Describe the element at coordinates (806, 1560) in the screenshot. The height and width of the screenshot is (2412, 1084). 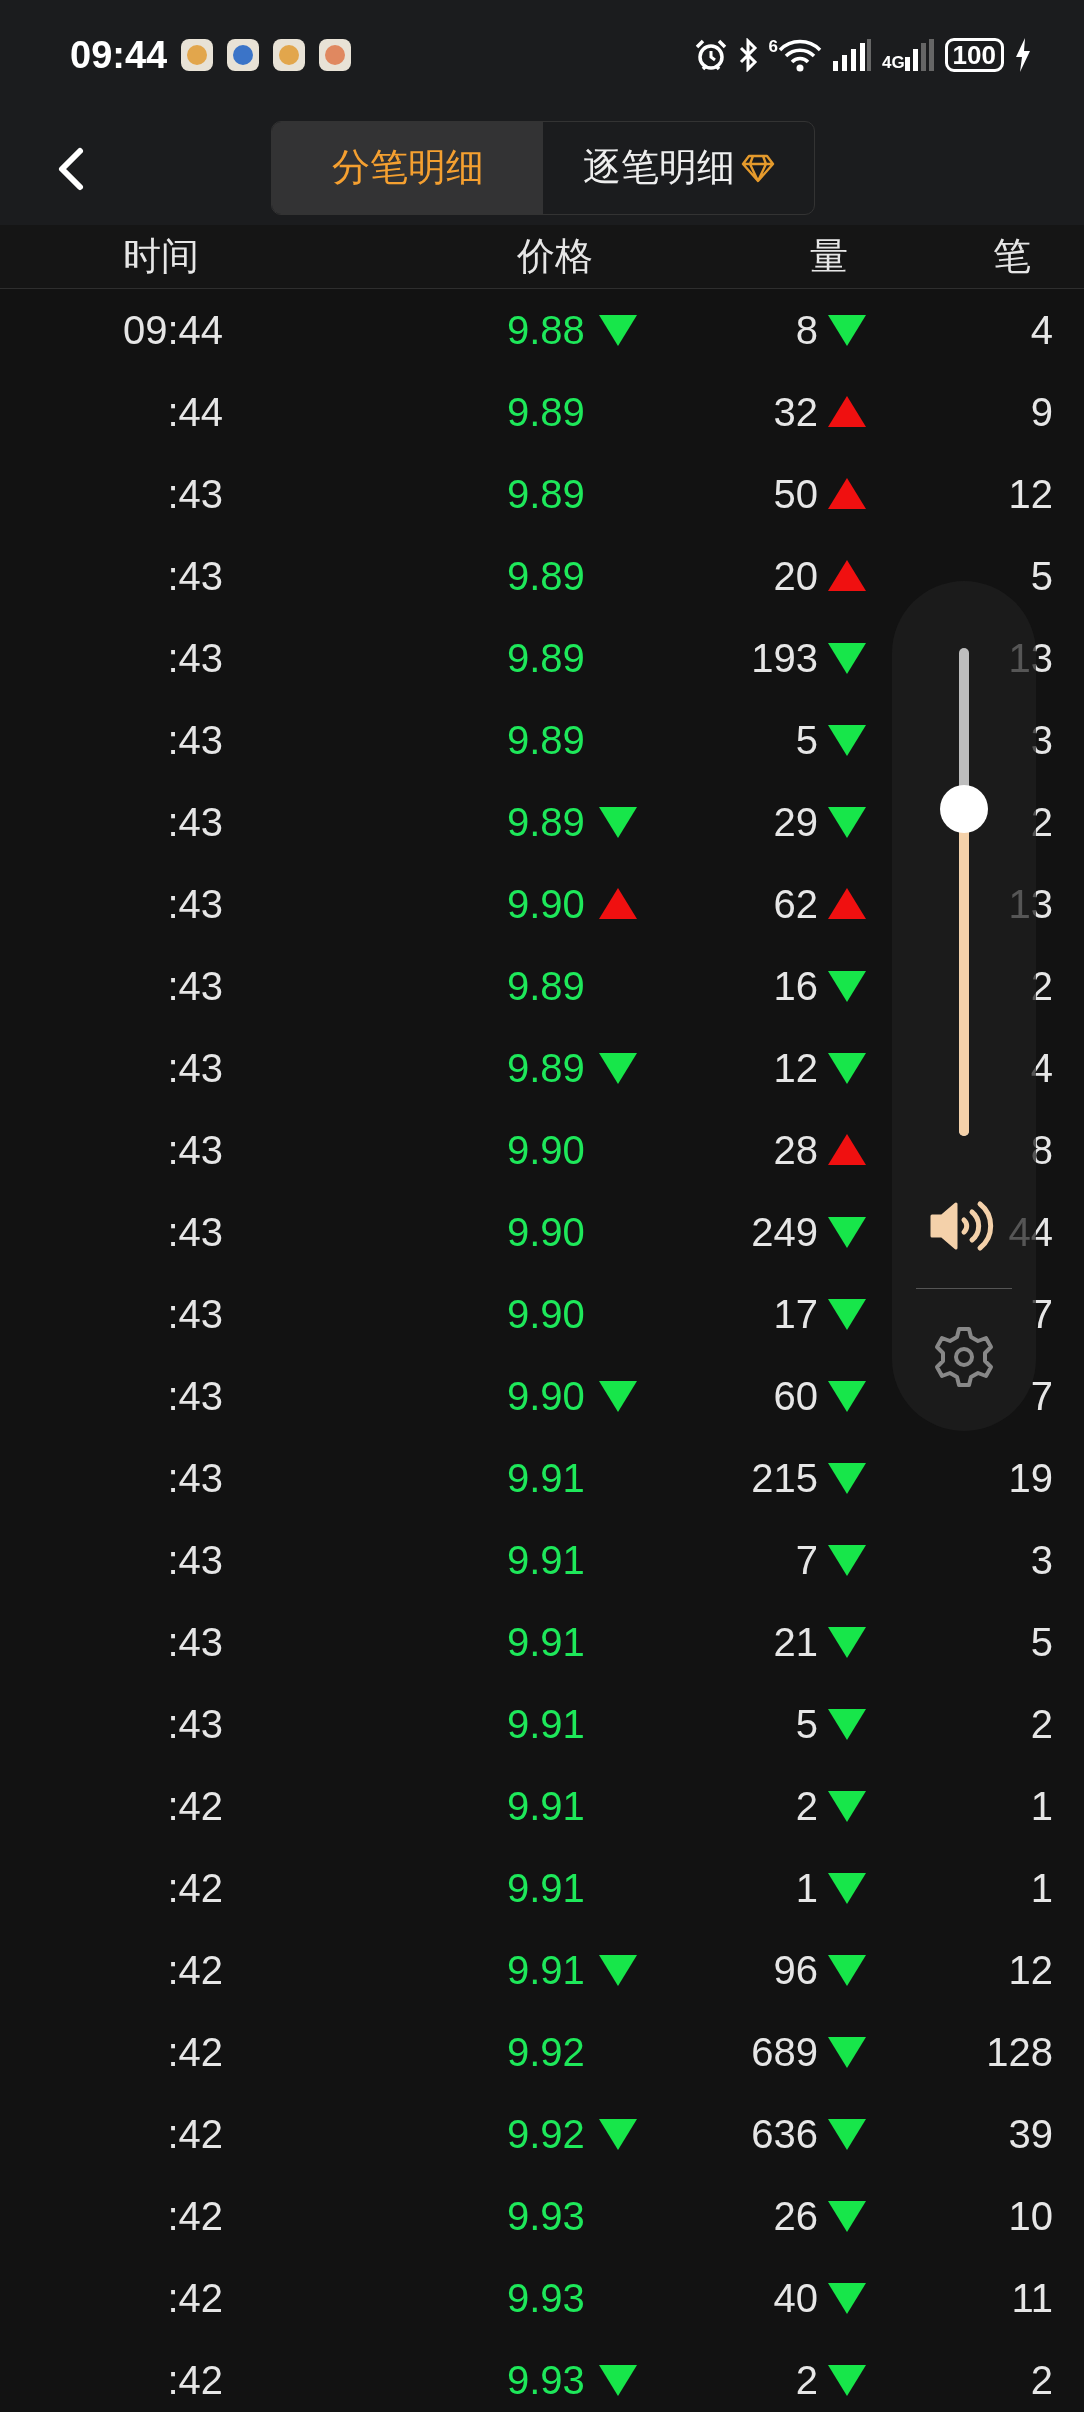
I see `volume-cell-text: 7` at that location.